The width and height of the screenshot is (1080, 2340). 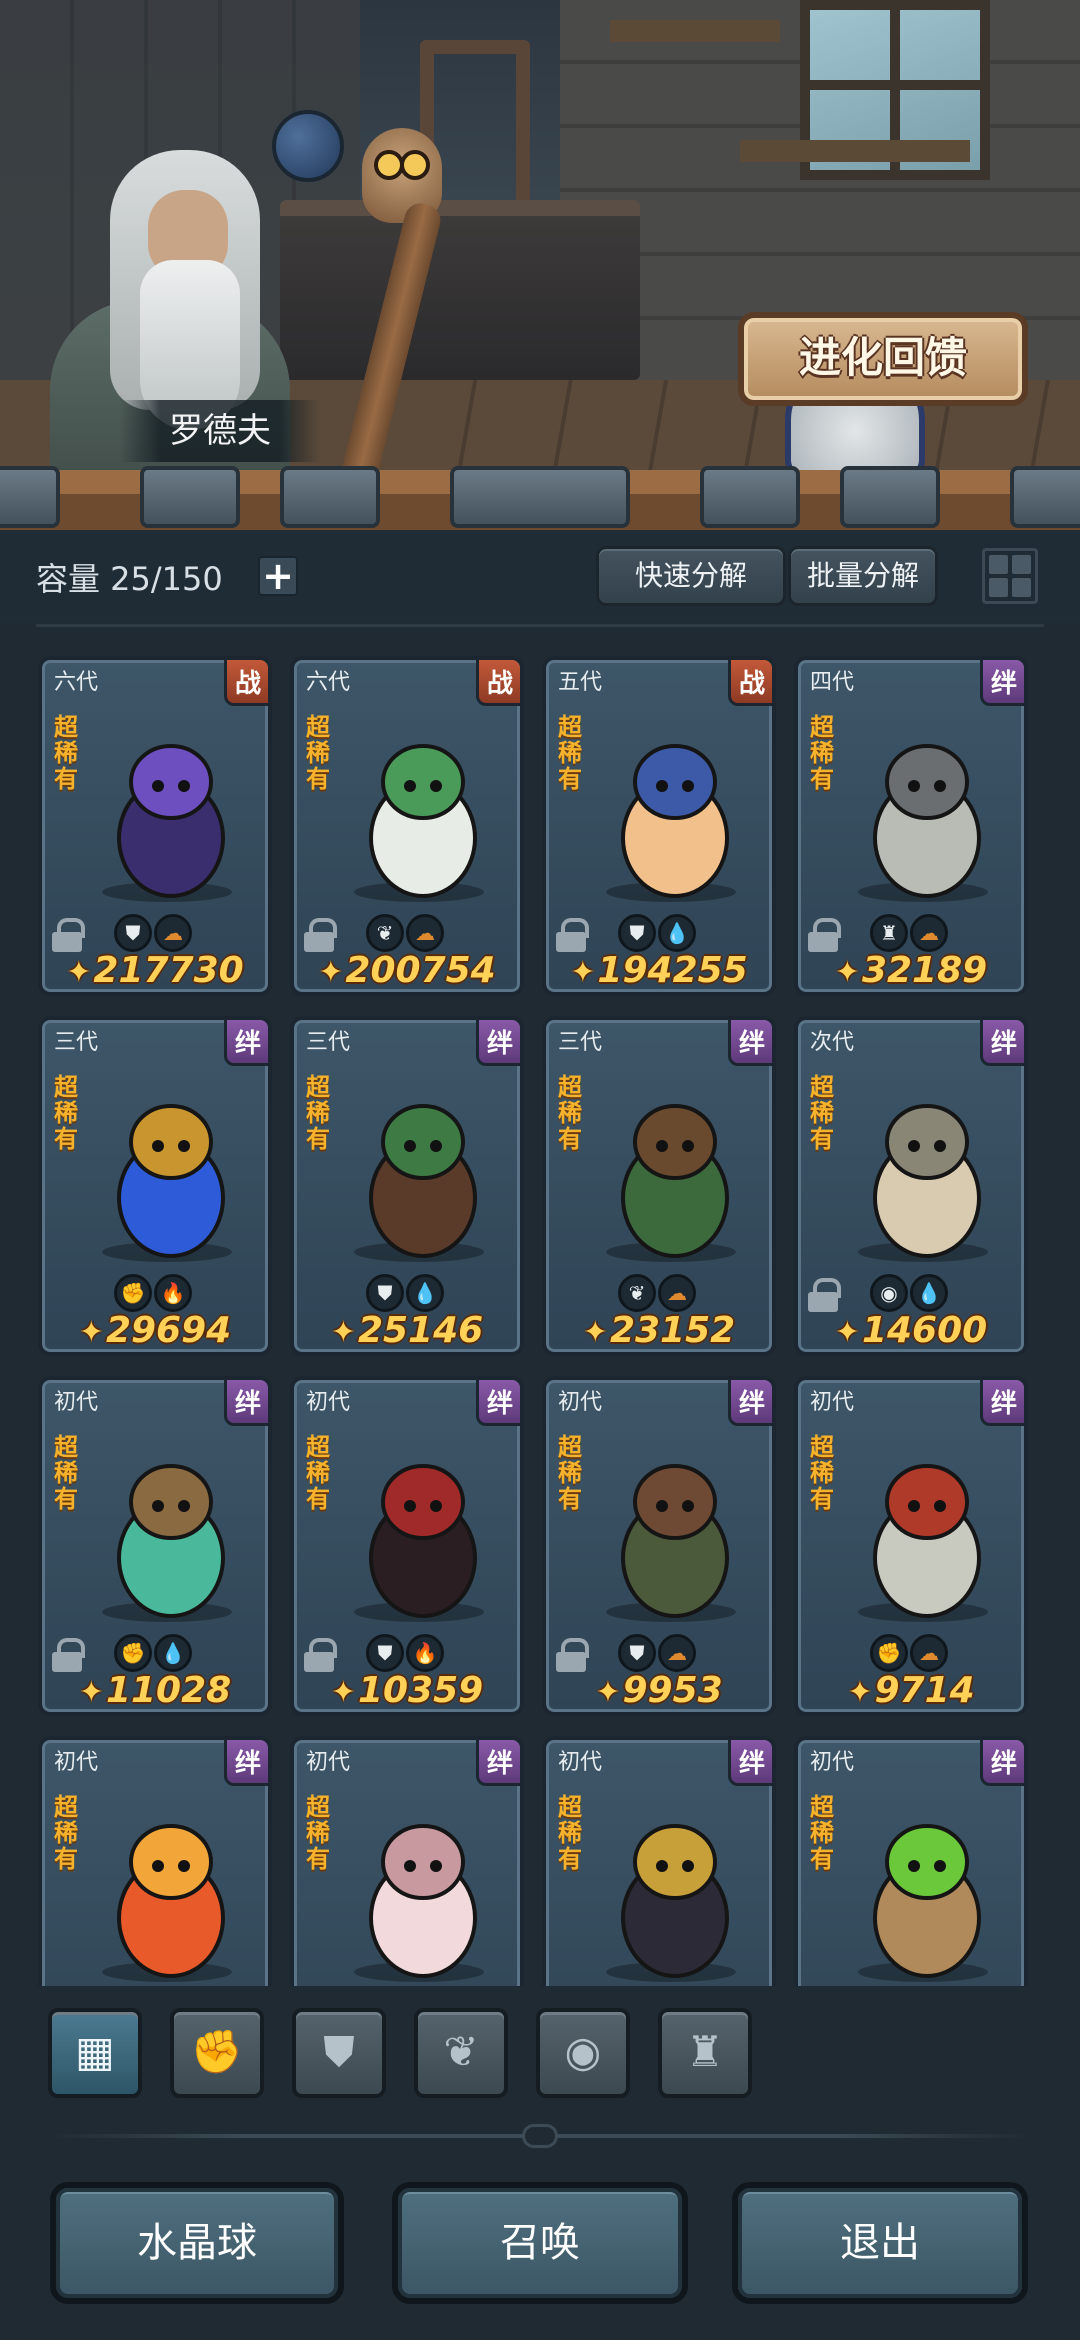 I want to click on creature-card: 三代绊超稀有 ❦ ☁ ✦23152, so click(x=659, y=1186).